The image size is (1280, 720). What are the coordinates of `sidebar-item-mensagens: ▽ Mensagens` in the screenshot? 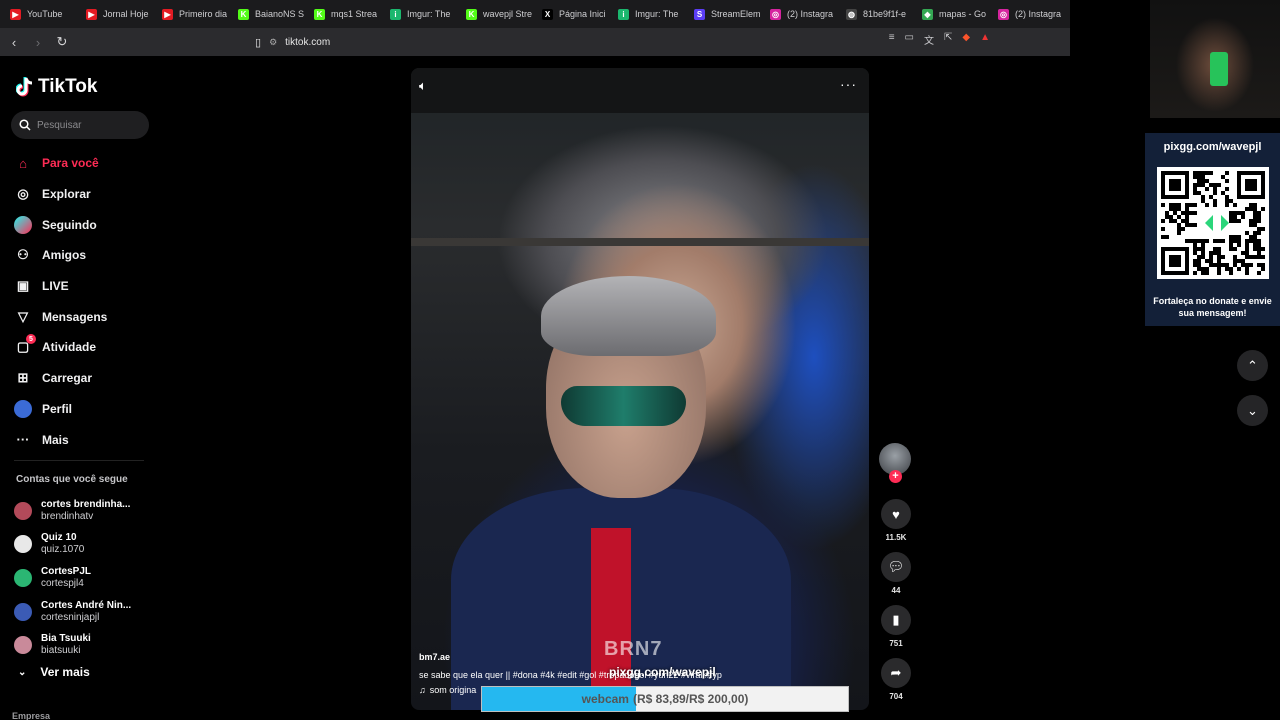 It's located at (89, 316).